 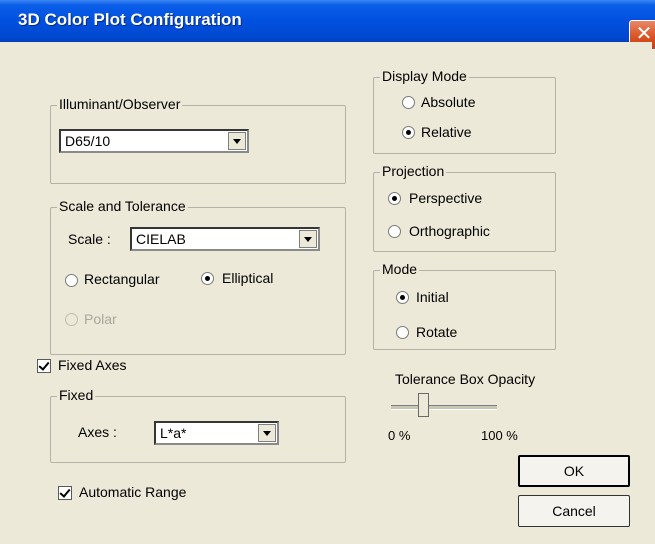 I want to click on illuminant-dropdown: D65/10, so click(x=154, y=141).